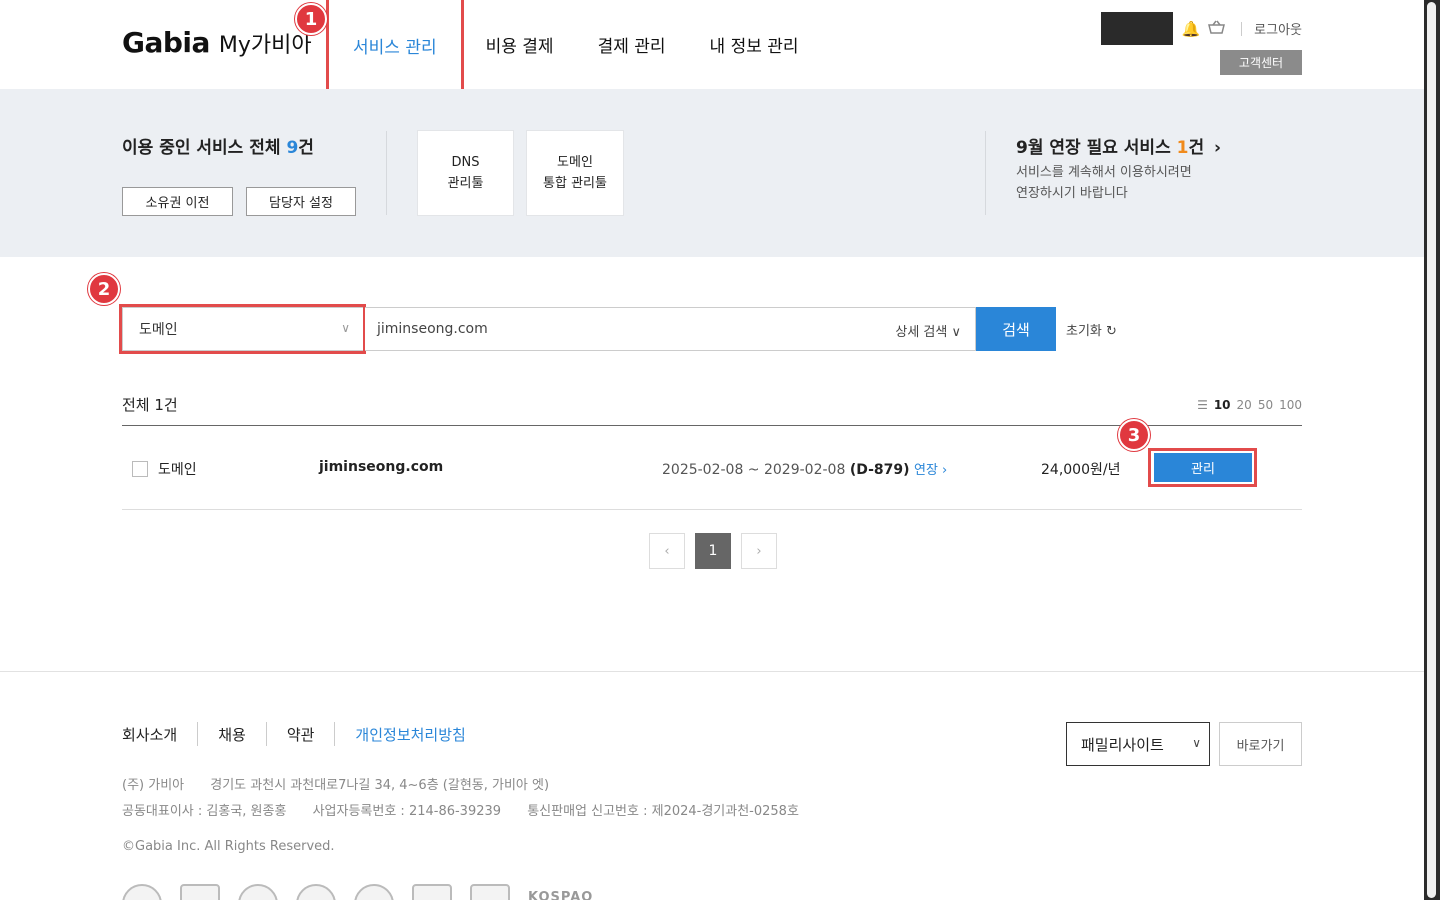 This screenshot has height=900, width=1440. What do you see at coordinates (1217, 29) in the screenshot?
I see `basket-icon` at bounding box center [1217, 29].